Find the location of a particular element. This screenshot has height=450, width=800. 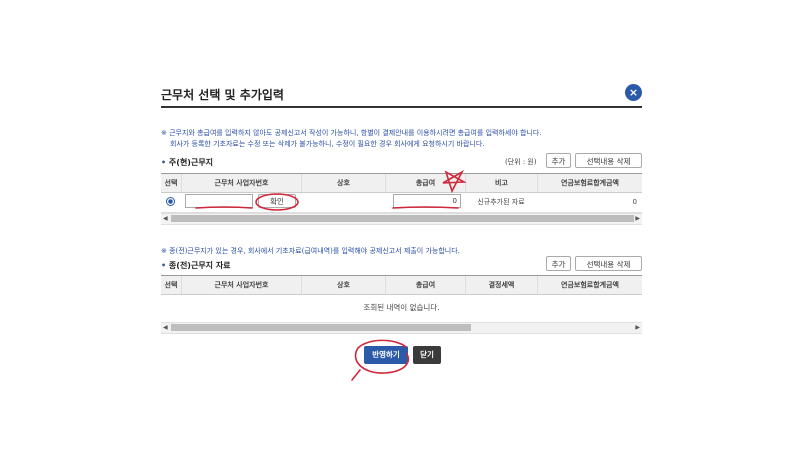

annotation-underline-business is located at coordinates (224, 207).